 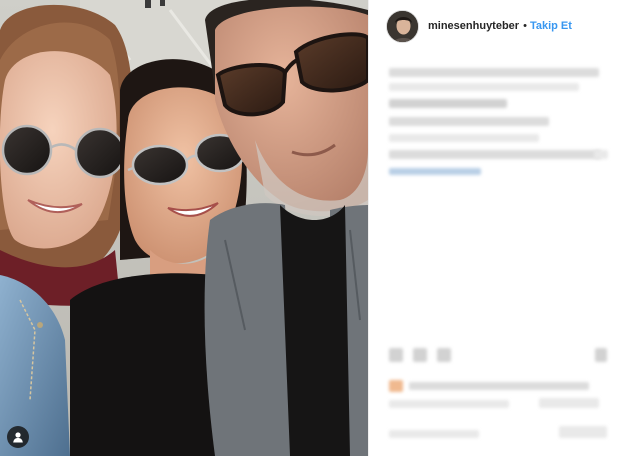 What do you see at coordinates (551, 26) in the screenshot?
I see `follow-button: Takip Et` at bounding box center [551, 26].